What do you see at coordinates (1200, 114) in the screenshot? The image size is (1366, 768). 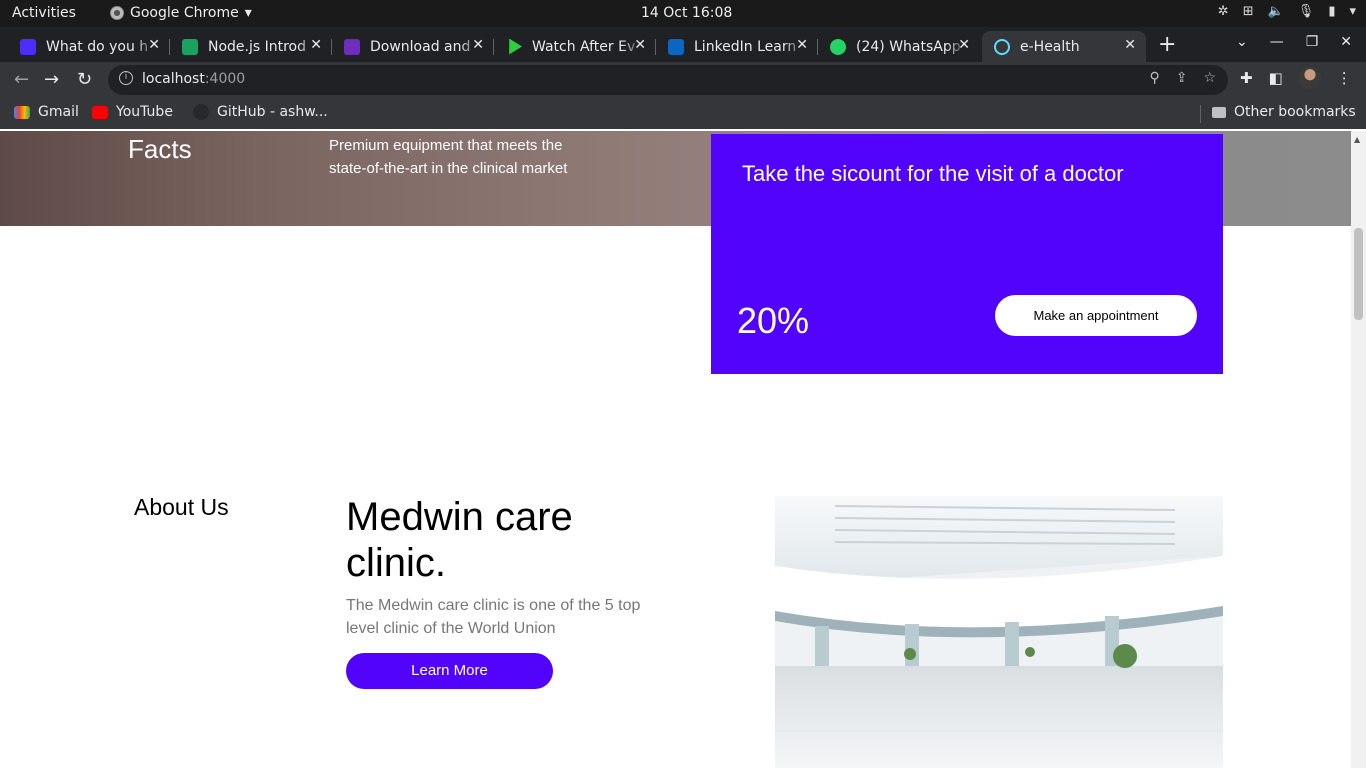 I see `bookmarks-divider` at bounding box center [1200, 114].